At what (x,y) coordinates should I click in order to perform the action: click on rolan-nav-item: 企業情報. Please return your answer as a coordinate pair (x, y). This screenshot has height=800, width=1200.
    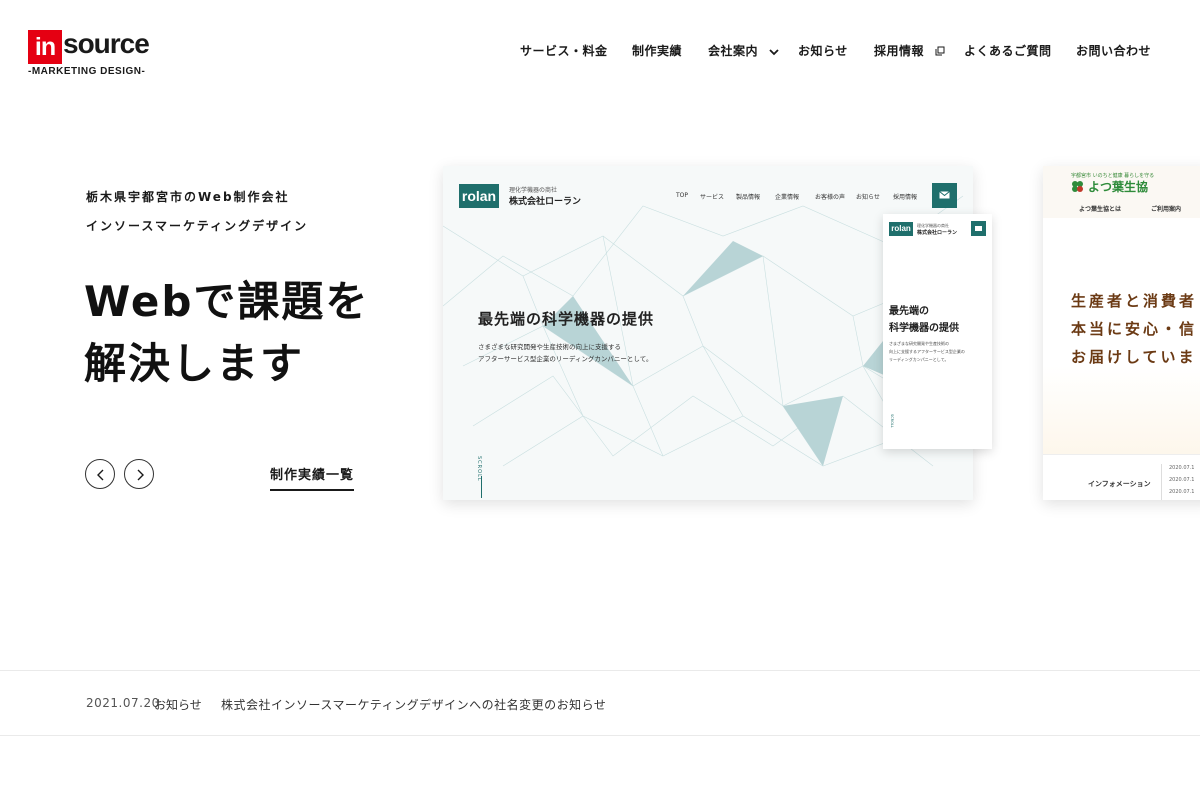
    Looking at the image, I should click on (787, 197).